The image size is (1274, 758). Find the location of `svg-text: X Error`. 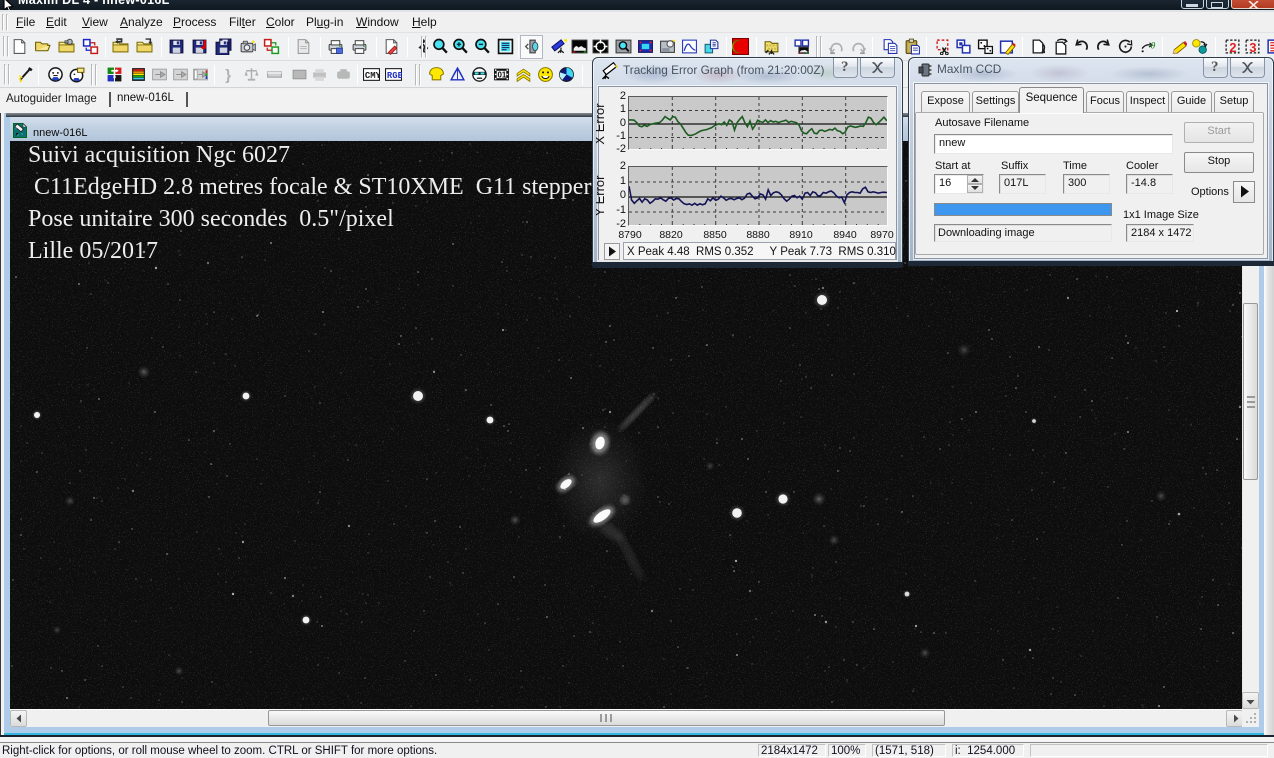

svg-text: X Error is located at coordinates (601, 124).